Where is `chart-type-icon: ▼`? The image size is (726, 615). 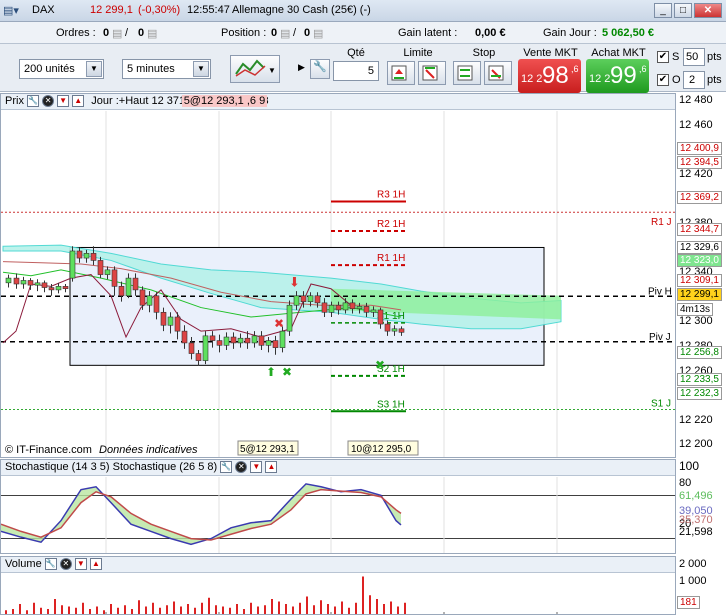 chart-type-icon: ▼ is located at coordinates (255, 68).